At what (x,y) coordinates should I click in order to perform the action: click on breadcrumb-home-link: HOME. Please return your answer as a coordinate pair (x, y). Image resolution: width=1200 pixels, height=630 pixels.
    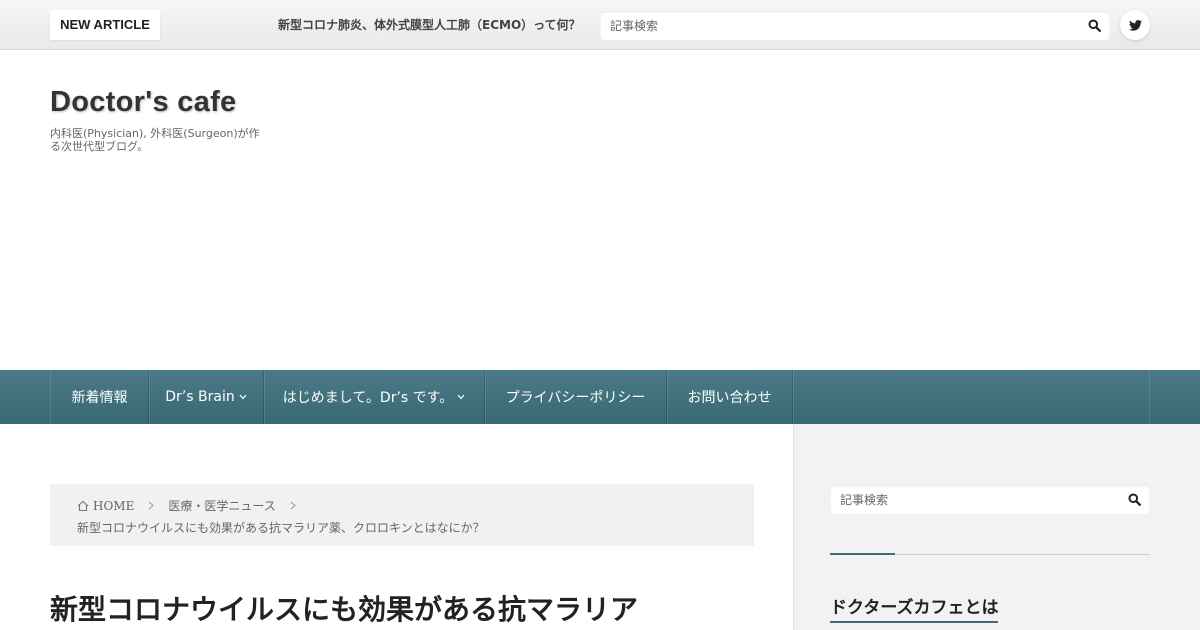
    Looking at the image, I should click on (113, 506).